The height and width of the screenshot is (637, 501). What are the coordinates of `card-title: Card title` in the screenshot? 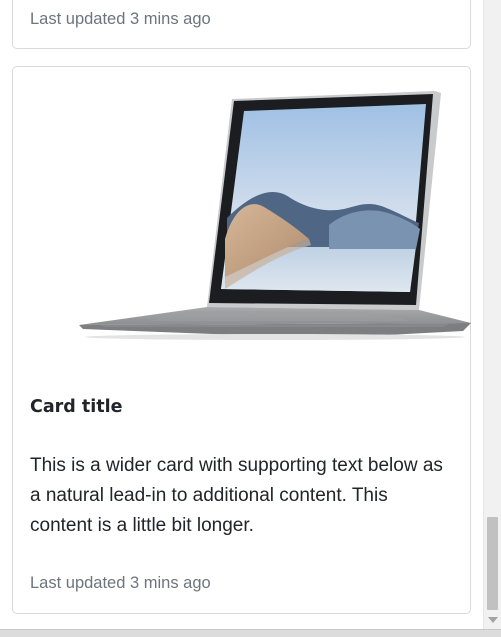 It's located at (76, 407).